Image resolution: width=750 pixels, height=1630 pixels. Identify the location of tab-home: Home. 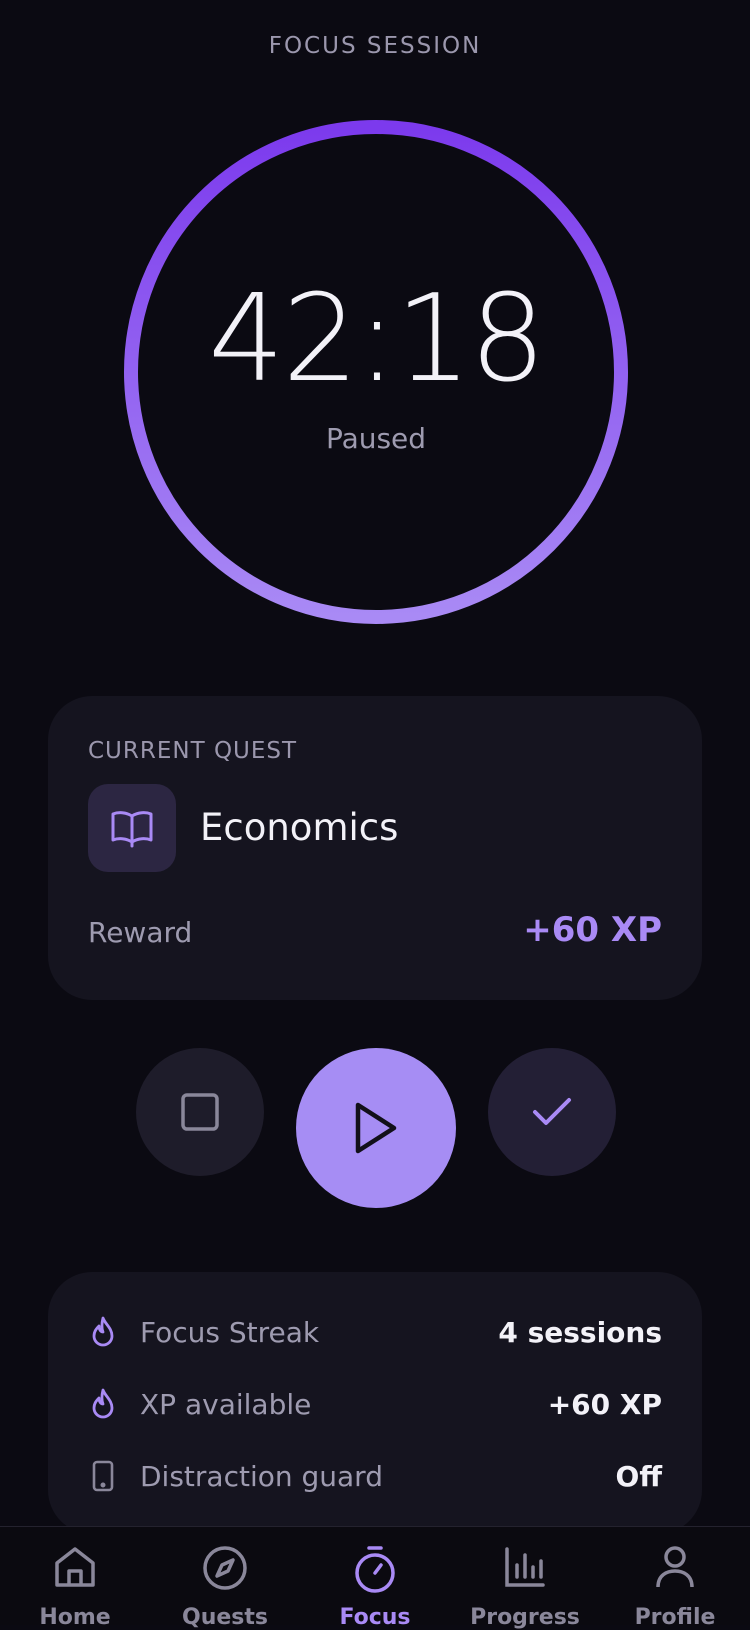
(75, 1578).